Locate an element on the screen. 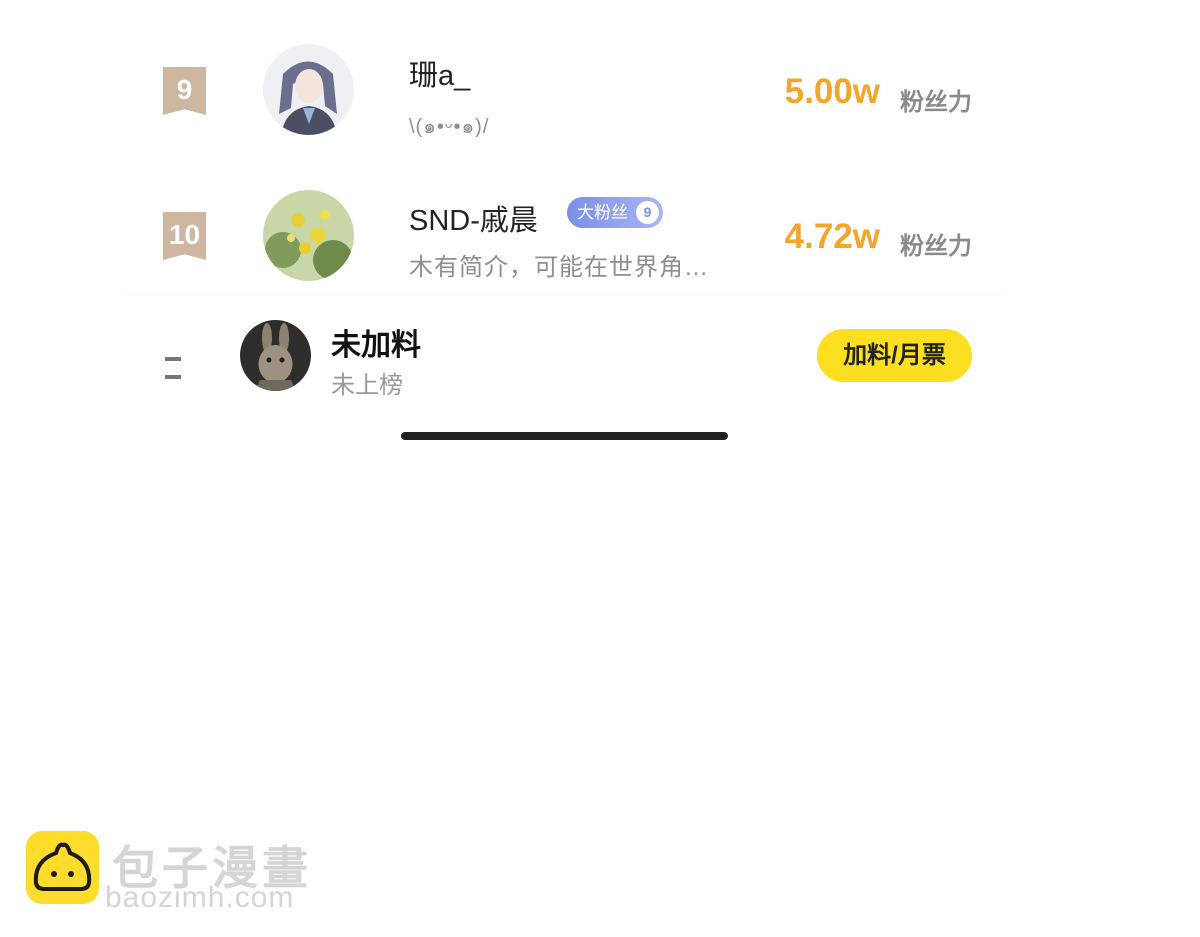  my-status-title: 未加料 is located at coordinates (376, 345).